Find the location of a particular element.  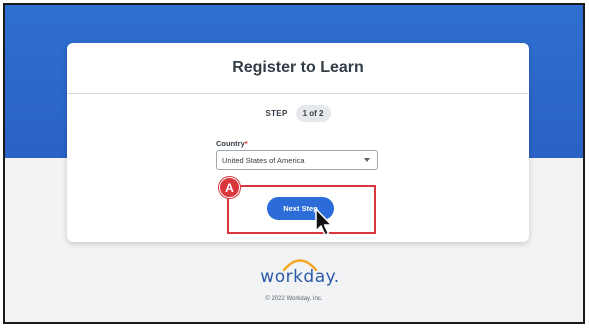

step-indicator: STEP 1 of 2 is located at coordinates (298, 113).